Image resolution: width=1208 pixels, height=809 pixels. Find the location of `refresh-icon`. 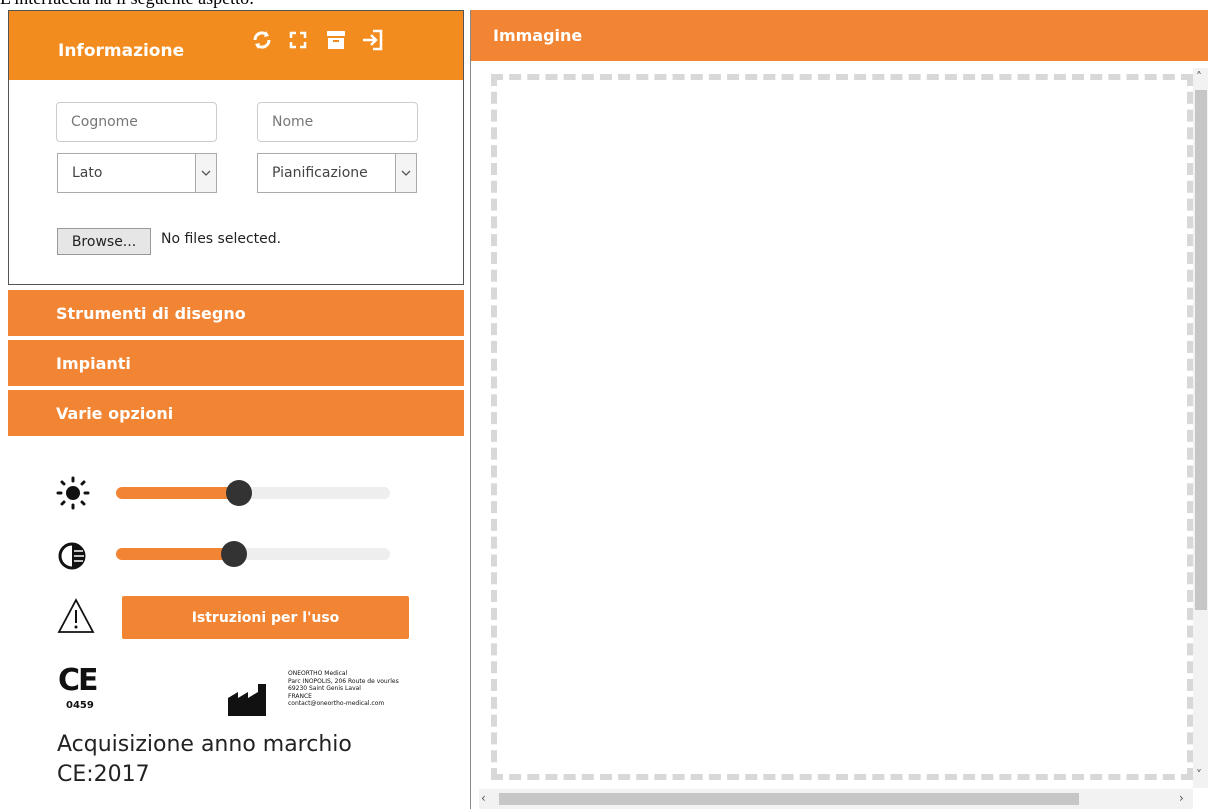

refresh-icon is located at coordinates (262, 40).